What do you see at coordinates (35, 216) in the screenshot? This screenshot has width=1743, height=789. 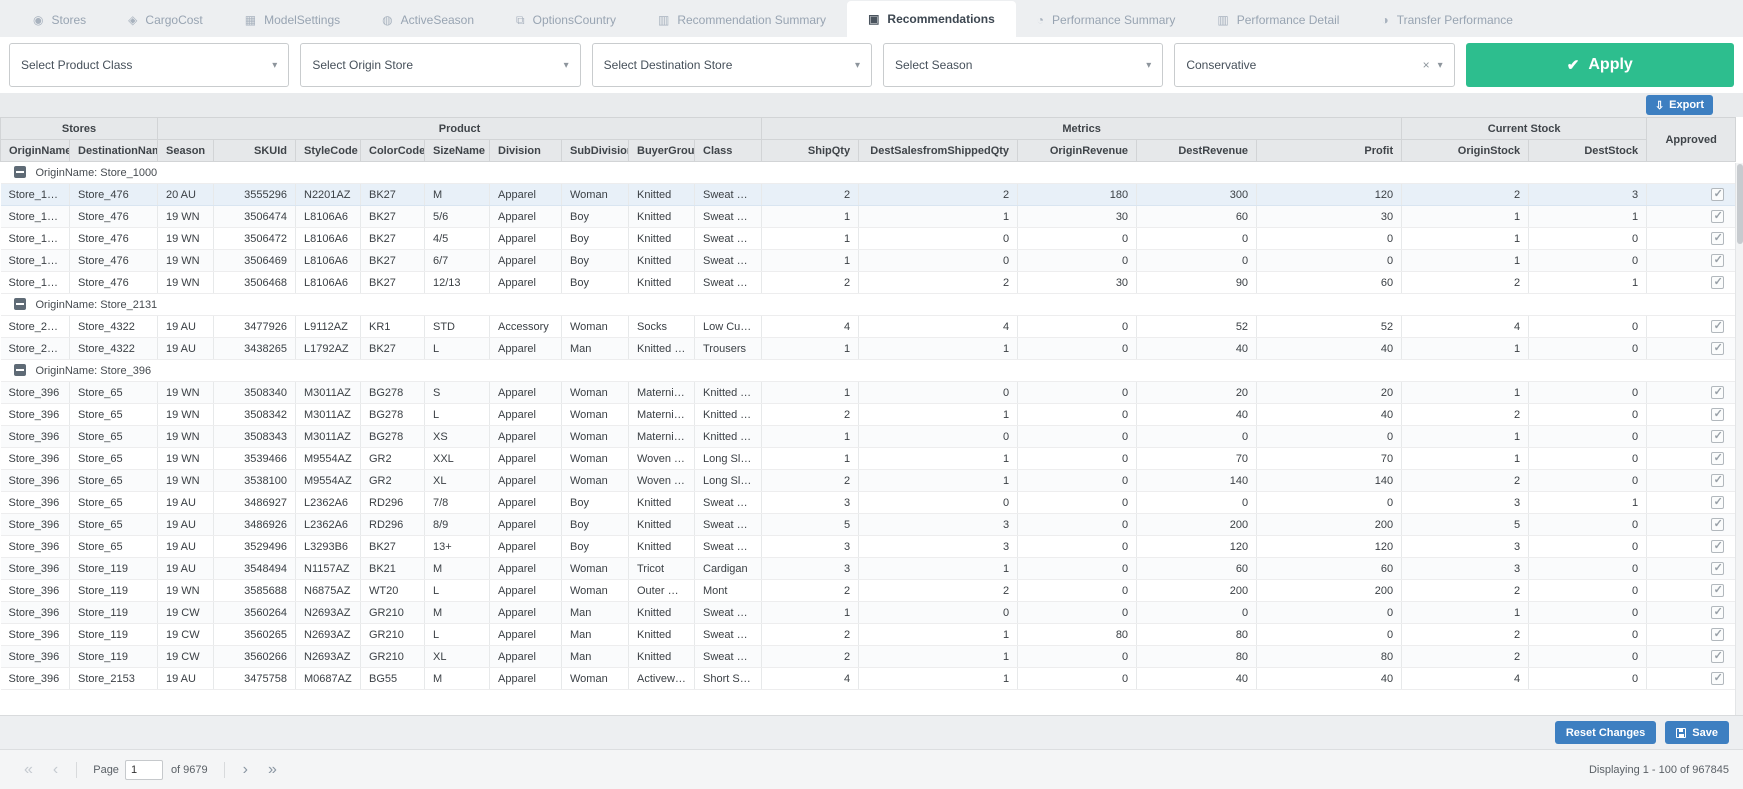 I see `cell: Store_1000` at bounding box center [35, 216].